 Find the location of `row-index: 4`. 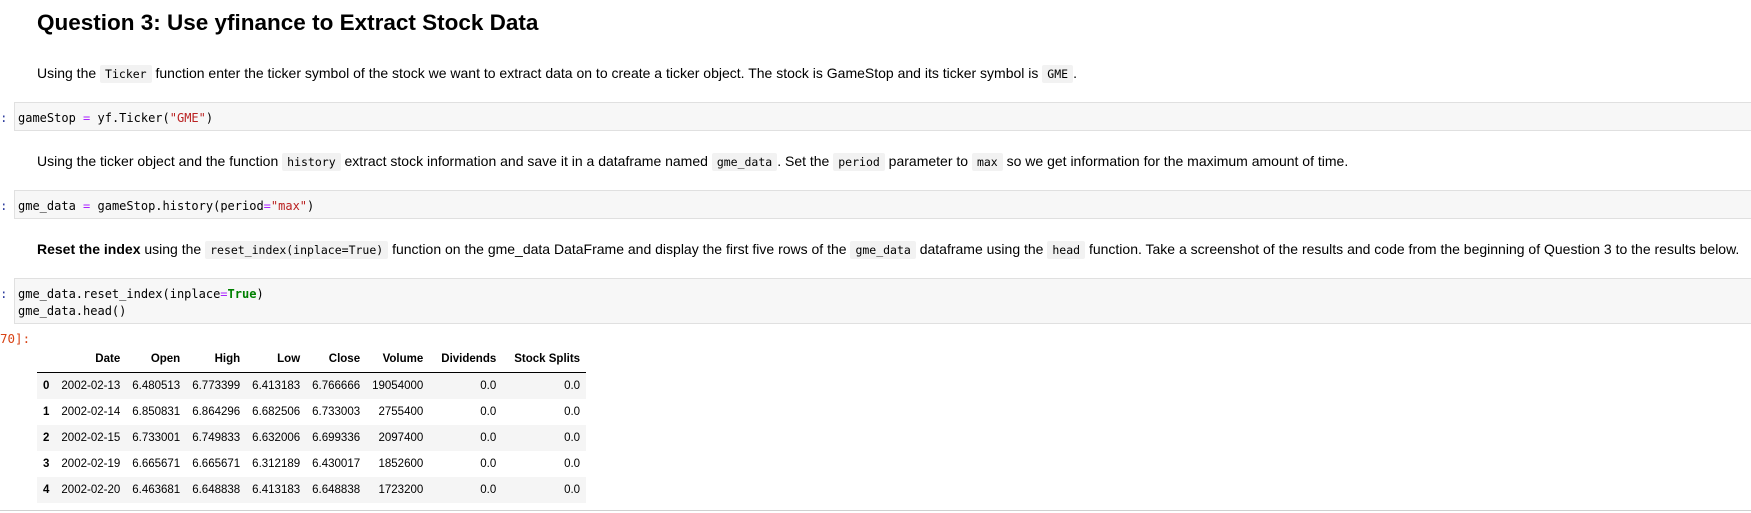

row-index: 4 is located at coordinates (46, 490).